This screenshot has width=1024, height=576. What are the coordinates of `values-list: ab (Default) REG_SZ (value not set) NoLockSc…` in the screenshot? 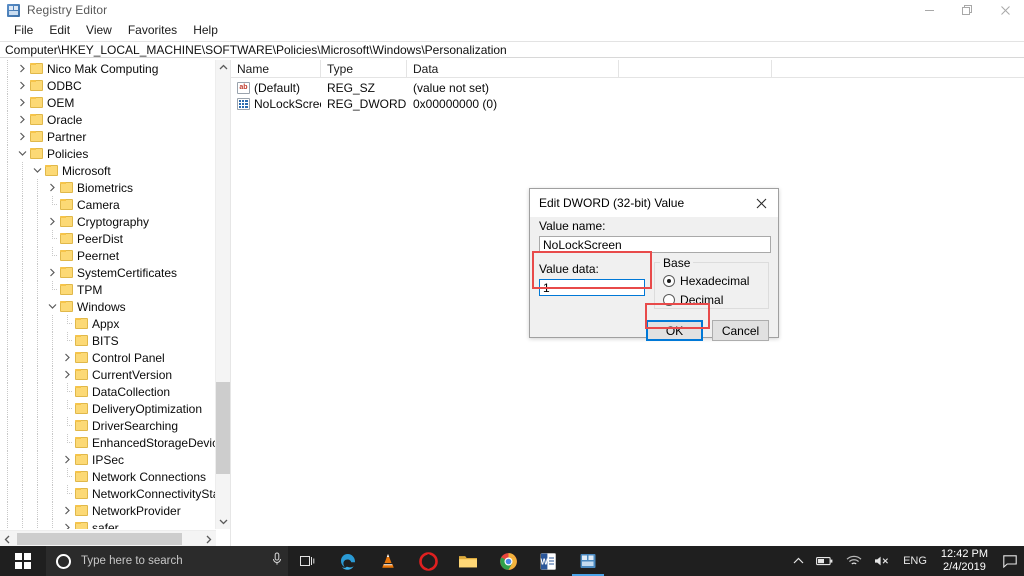 It's located at (627, 95).